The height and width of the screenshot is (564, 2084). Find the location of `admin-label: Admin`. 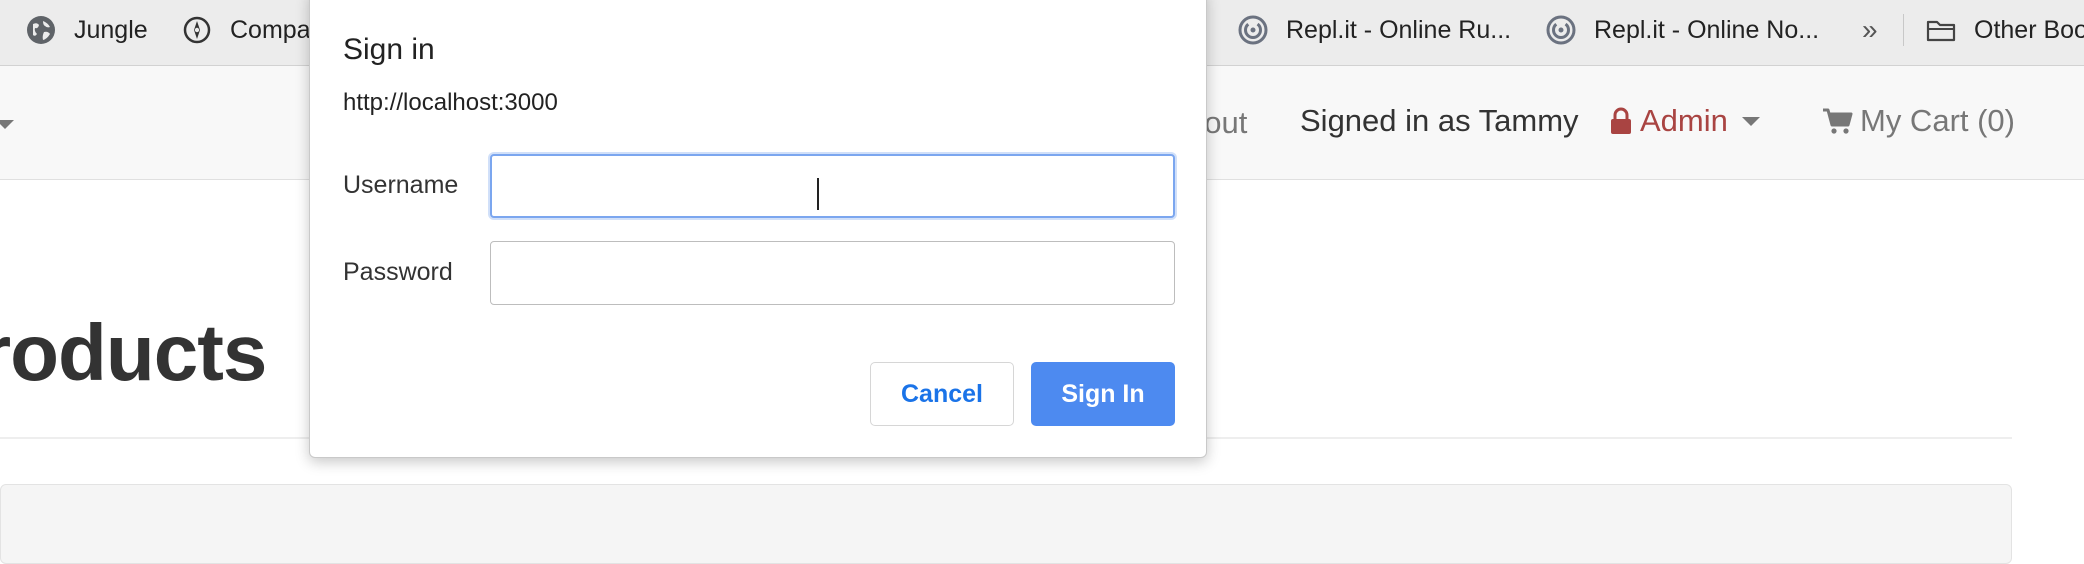

admin-label: Admin is located at coordinates (1684, 120).